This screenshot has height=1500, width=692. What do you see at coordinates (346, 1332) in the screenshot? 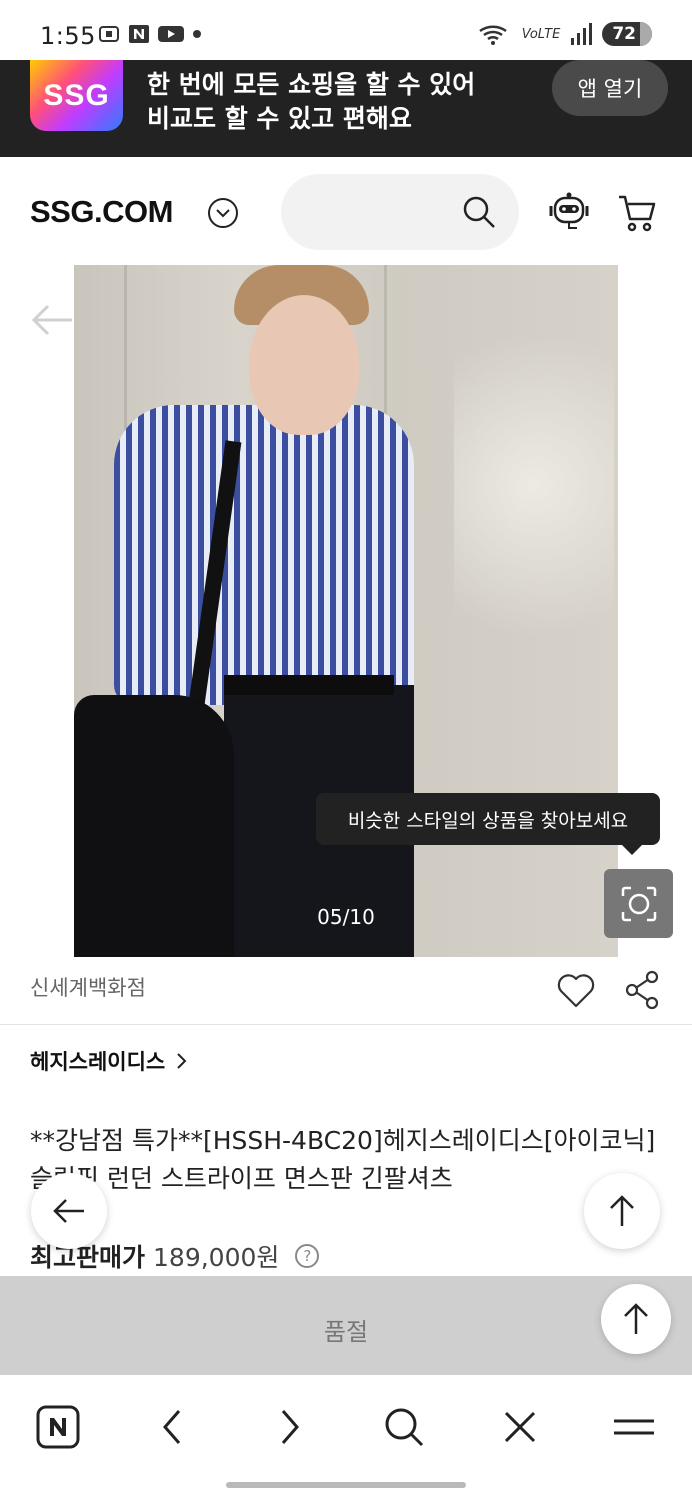
I see `soldout-label: 품절` at bounding box center [346, 1332].